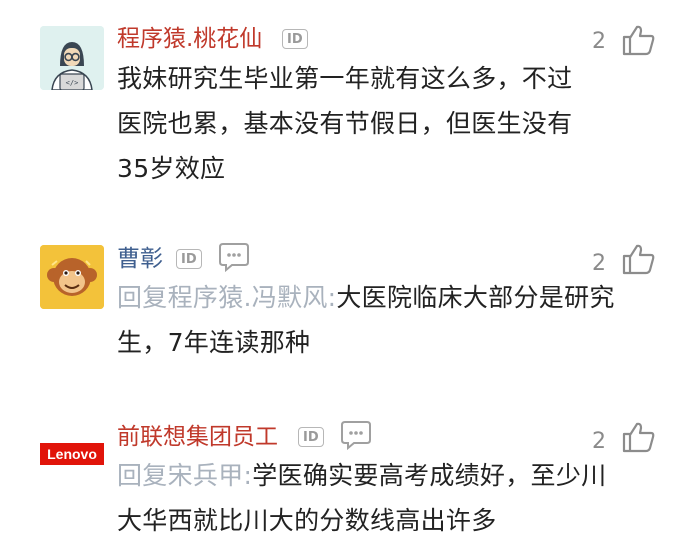  Describe the element at coordinates (197, 437) in the screenshot. I see `username: 前联想集团员工` at that location.